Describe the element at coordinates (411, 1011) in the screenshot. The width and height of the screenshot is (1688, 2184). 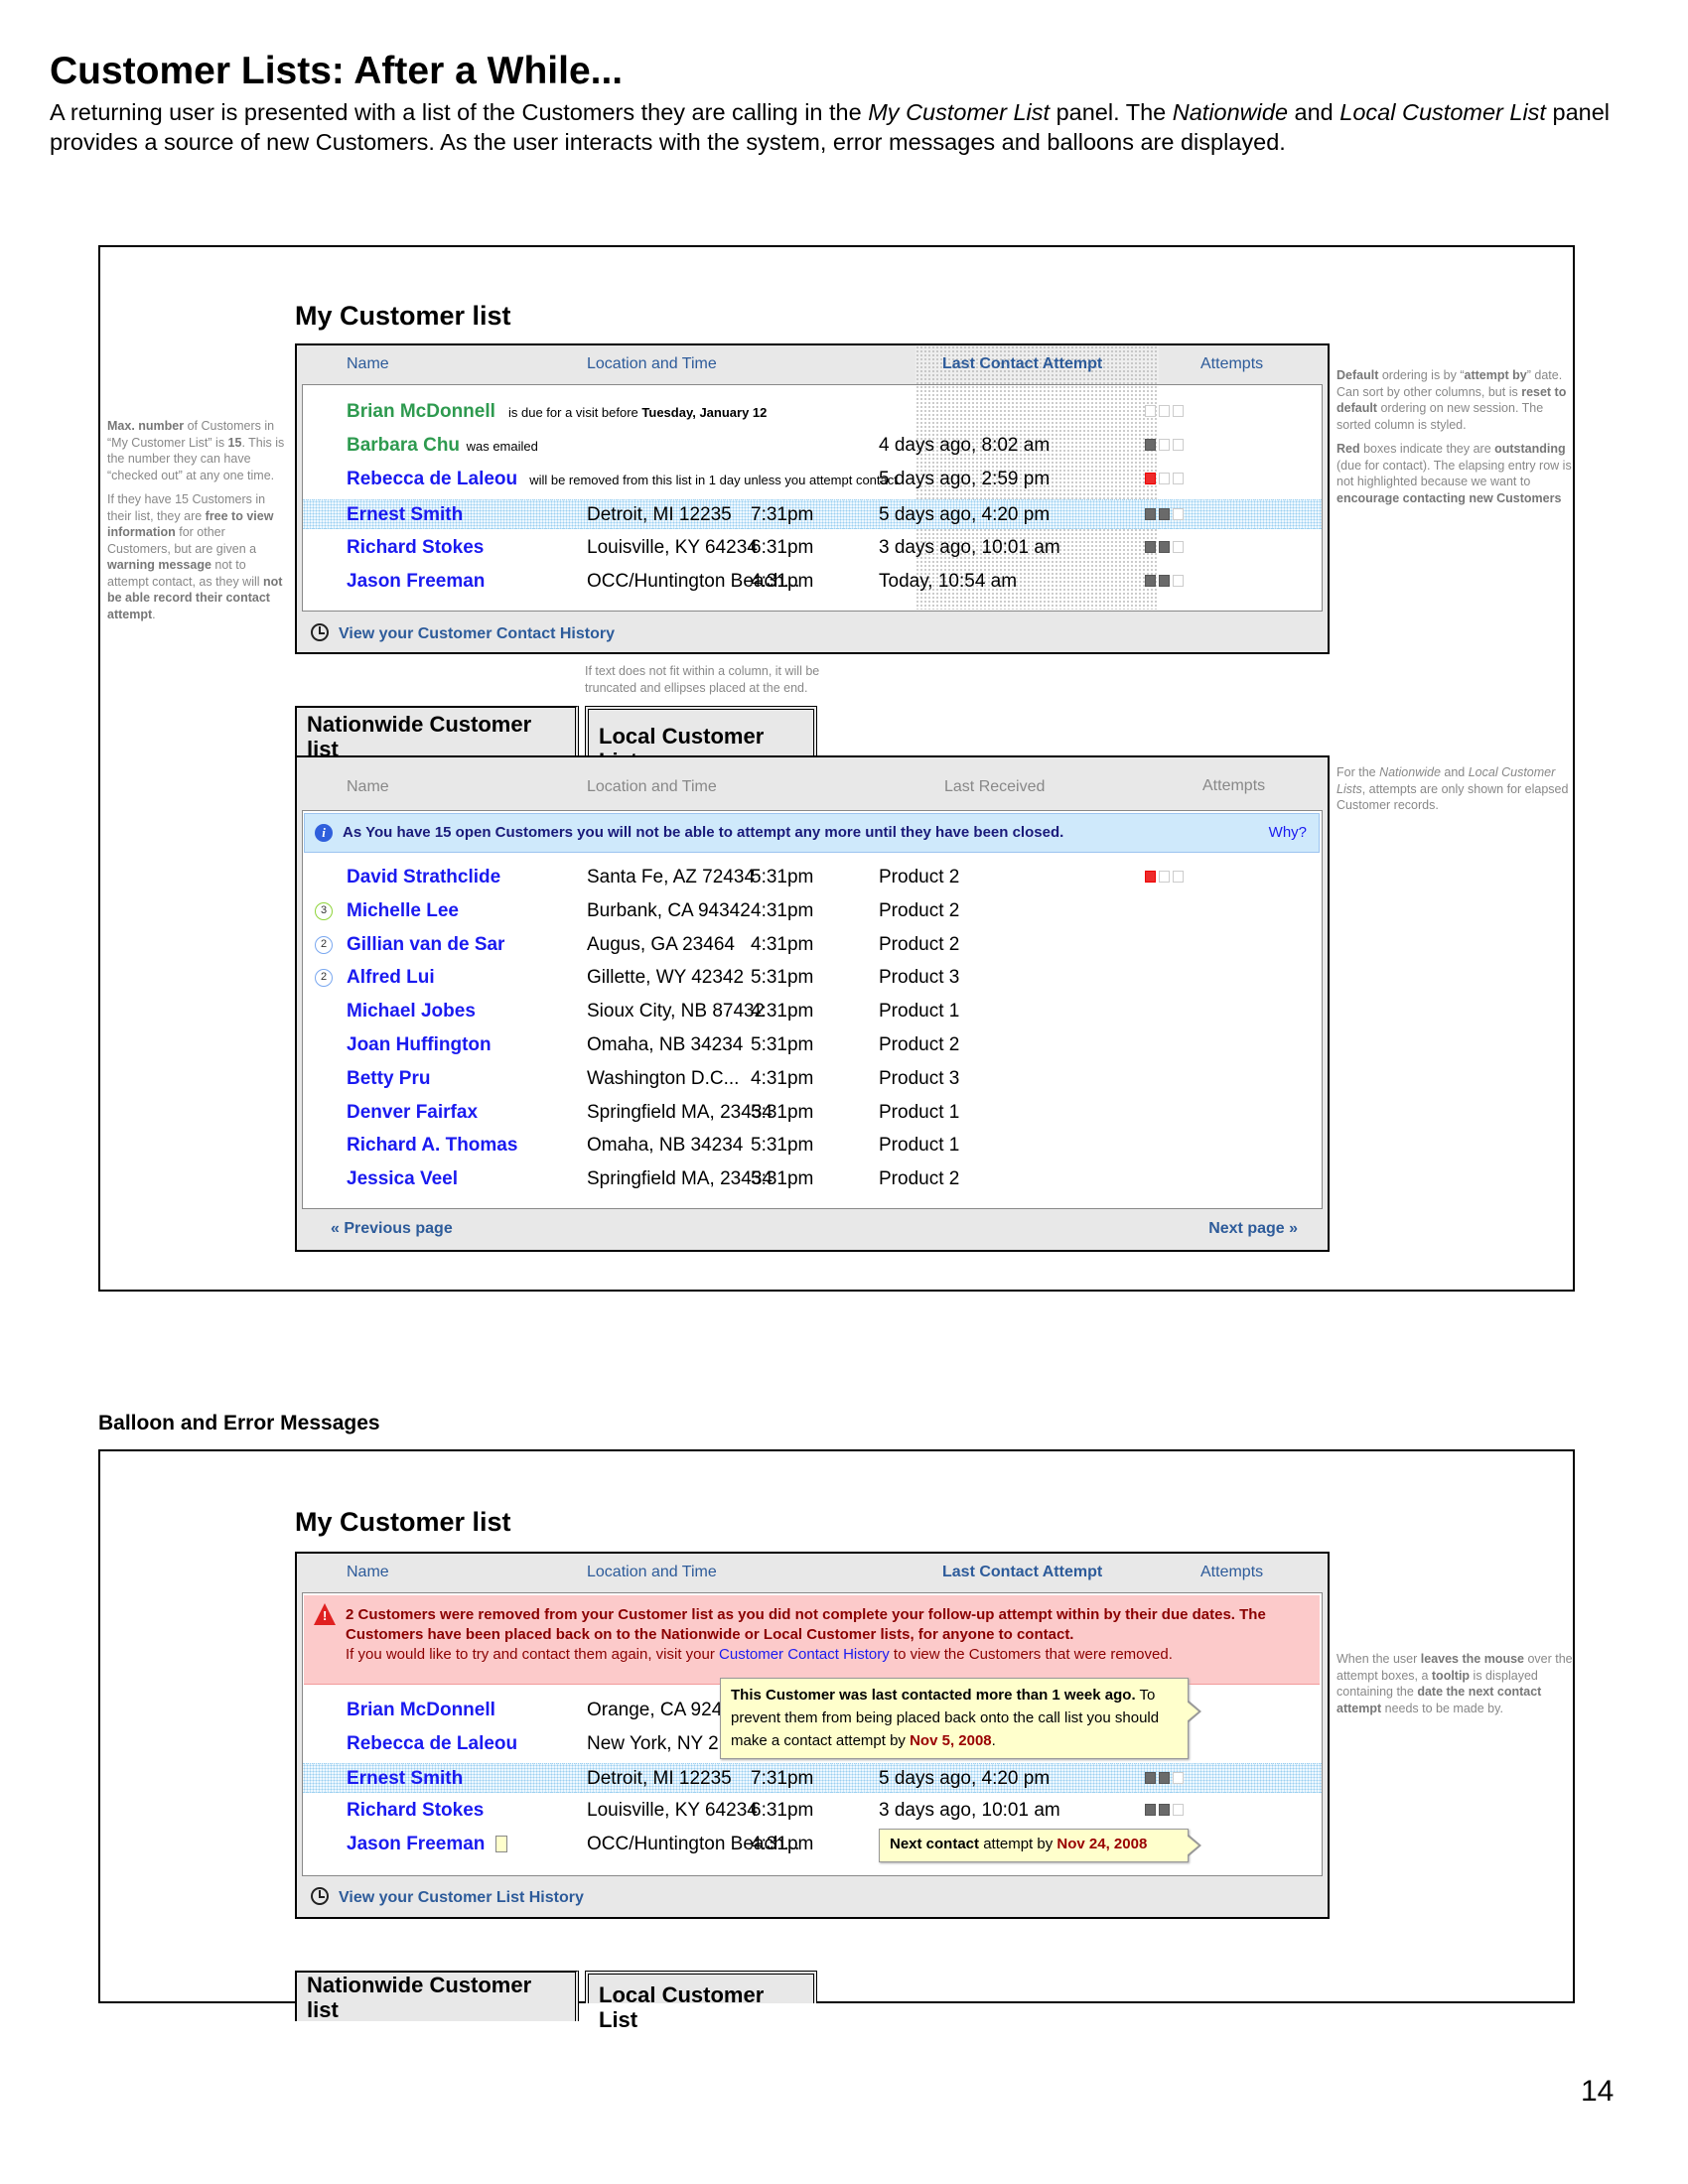
I see `customer-name: Michael Jobes` at that location.